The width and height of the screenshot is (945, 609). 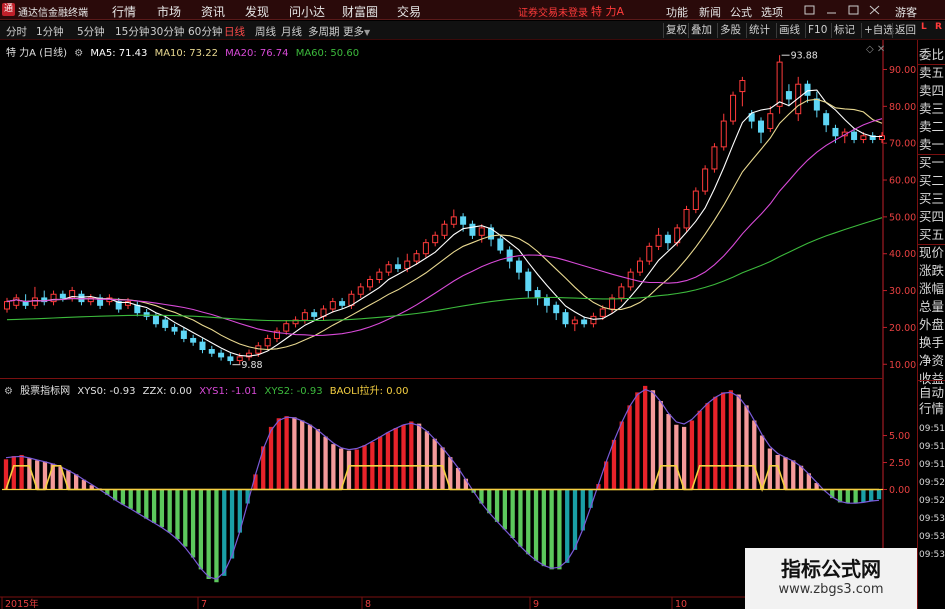 I want to click on period-multi: 多周期, so click(x=324, y=31).